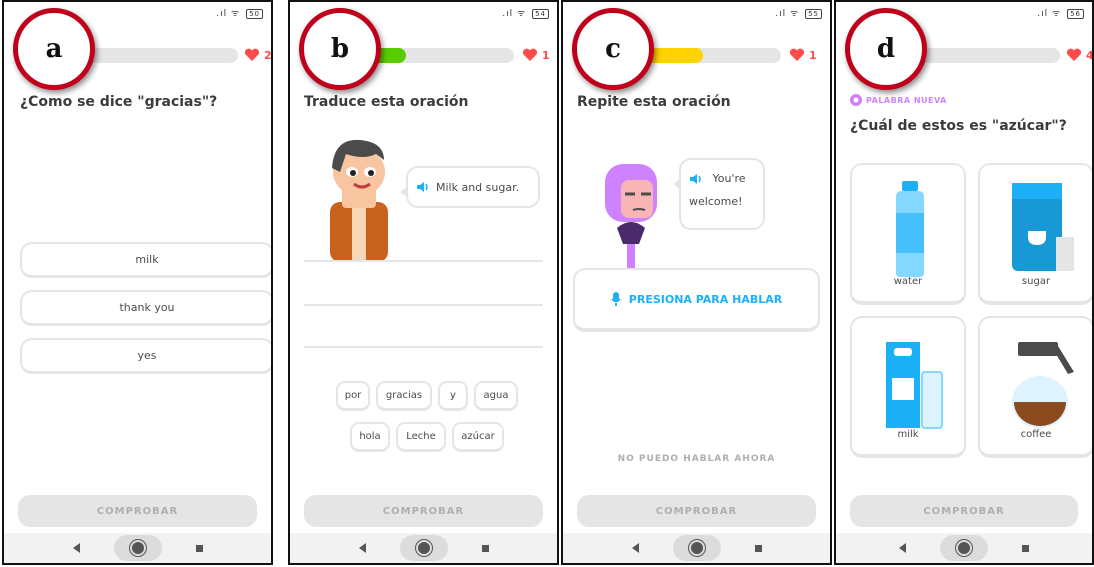 This screenshot has width=1094, height=567. What do you see at coordinates (453, 396) in the screenshot?
I see `word-chip-y: y` at bounding box center [453, 396].